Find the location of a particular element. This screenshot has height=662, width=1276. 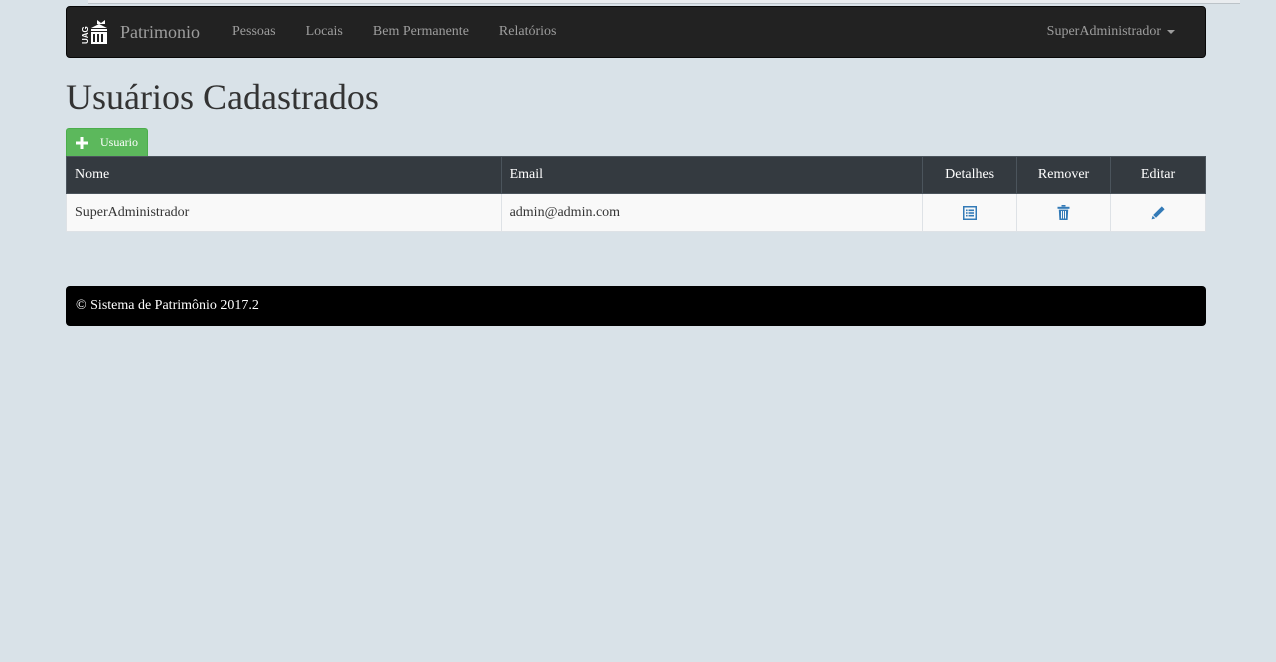

table-header-row: Nome Email Detalhes Remover Editar is located at coordinates (636, 175).